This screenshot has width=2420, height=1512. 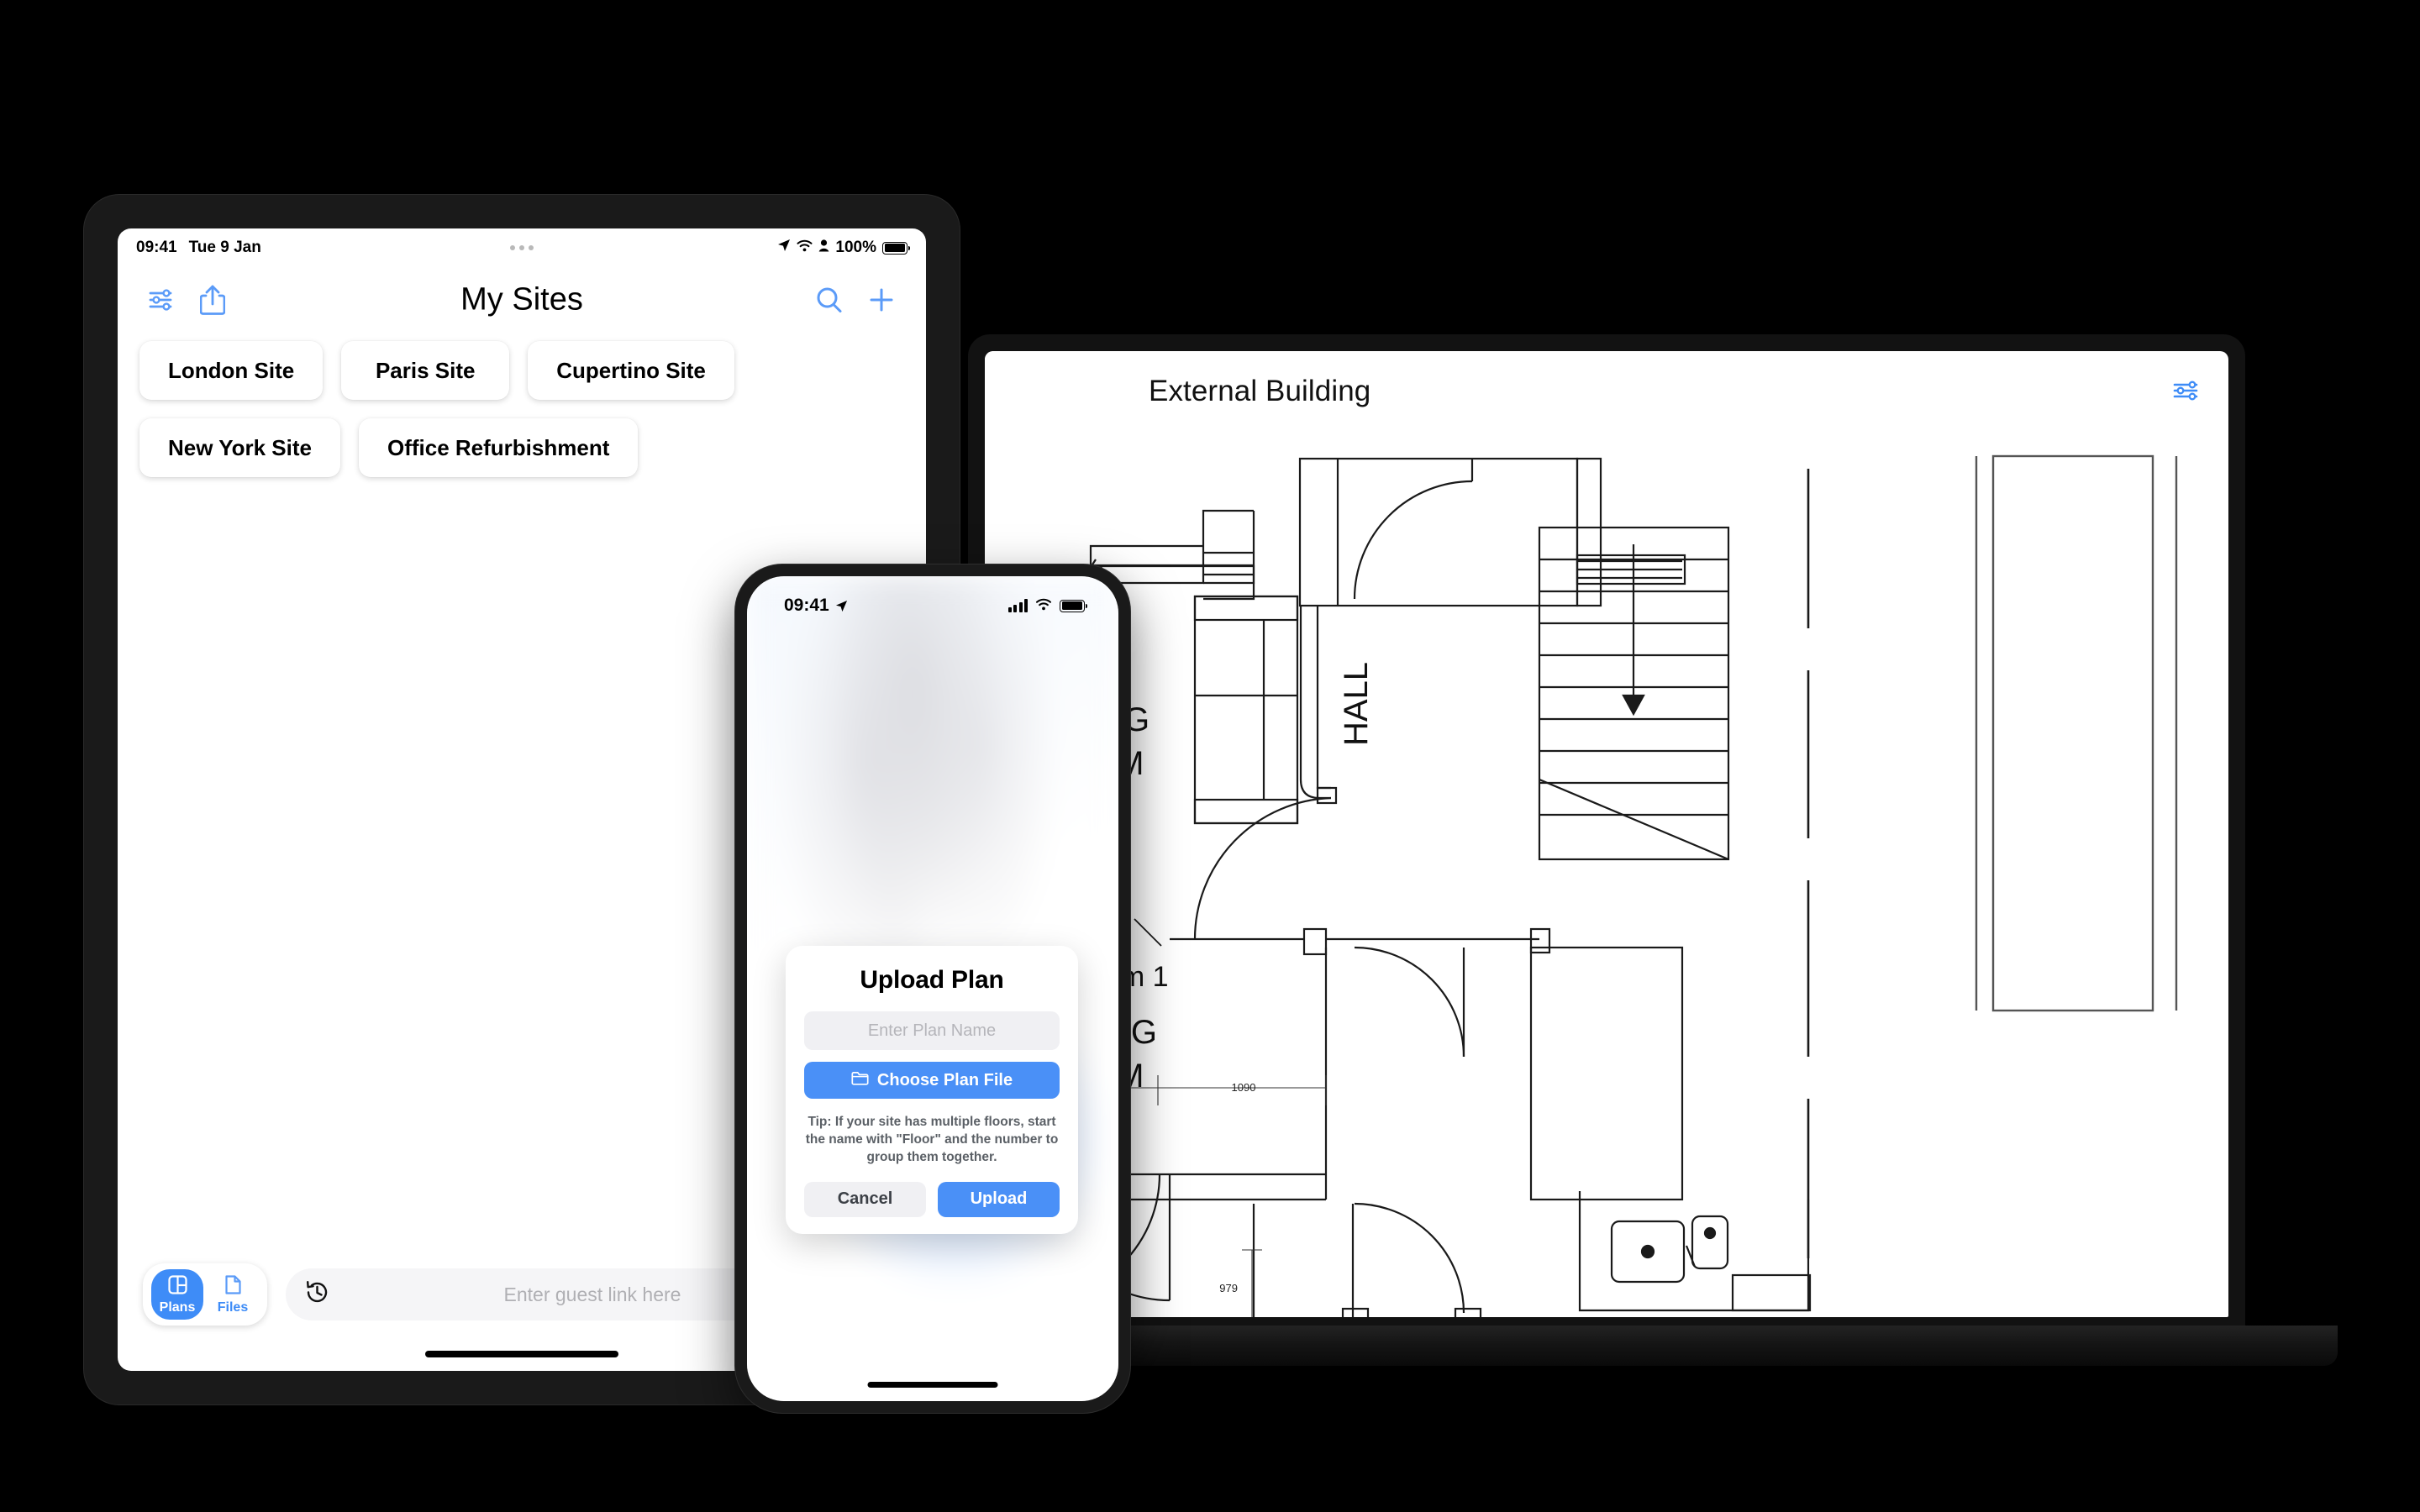 What do you see at coordinates (824, 248) in the screenshot?
I see `person-icon` at bounding box center [824, 248].